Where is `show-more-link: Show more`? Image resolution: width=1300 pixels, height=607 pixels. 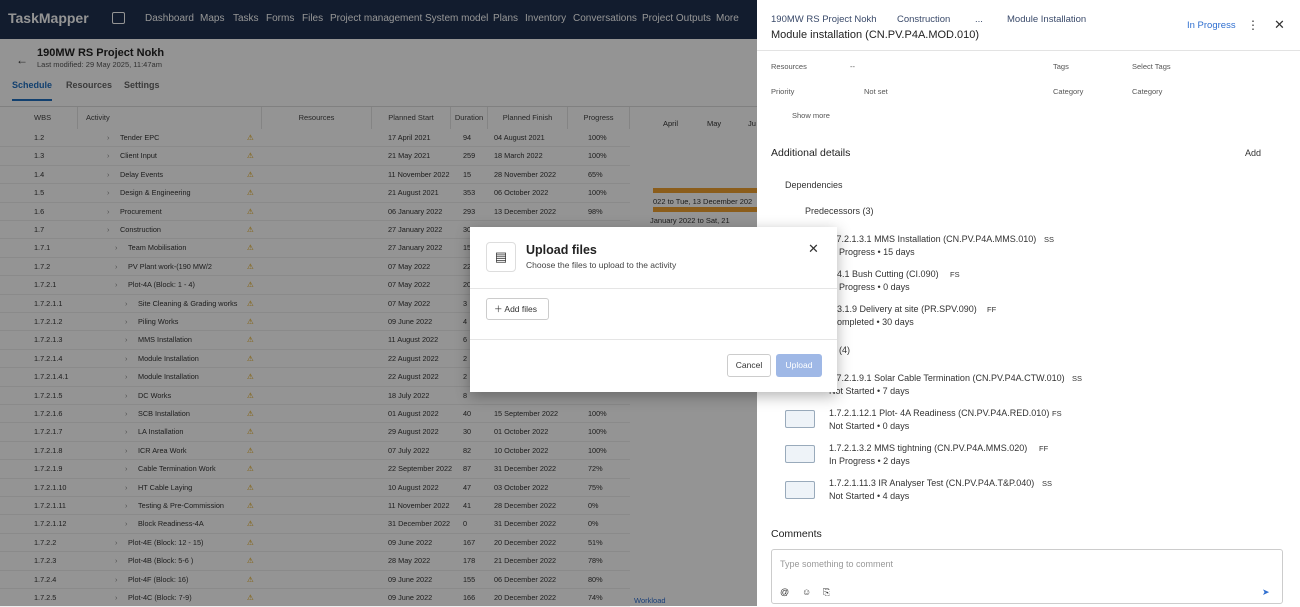
show-more-link: Show more is located at coordinates (811, 115).